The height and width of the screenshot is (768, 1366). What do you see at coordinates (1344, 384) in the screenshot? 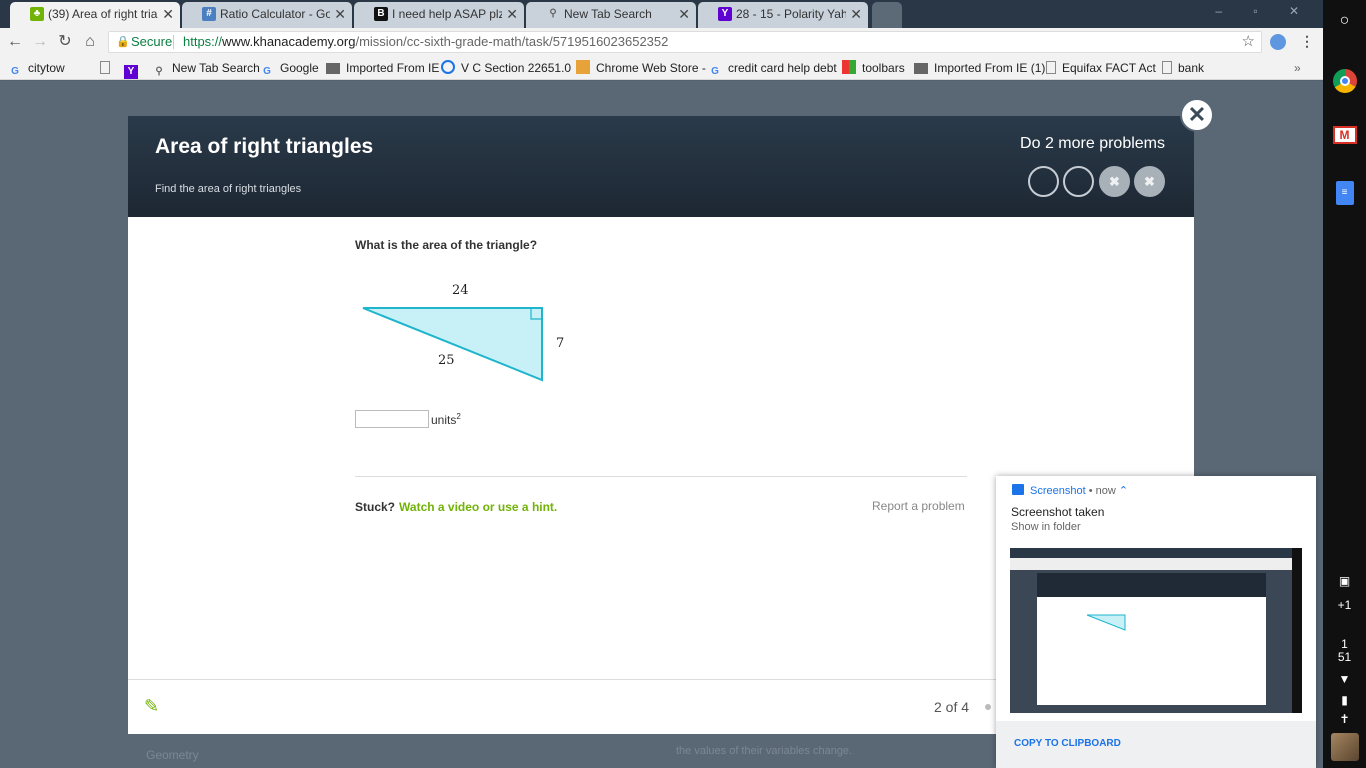
I see `system-shelf: ○ M ≡ ▣ +1 1 51 ▼ ▮ ✝` at bounding box center [1344, 384].